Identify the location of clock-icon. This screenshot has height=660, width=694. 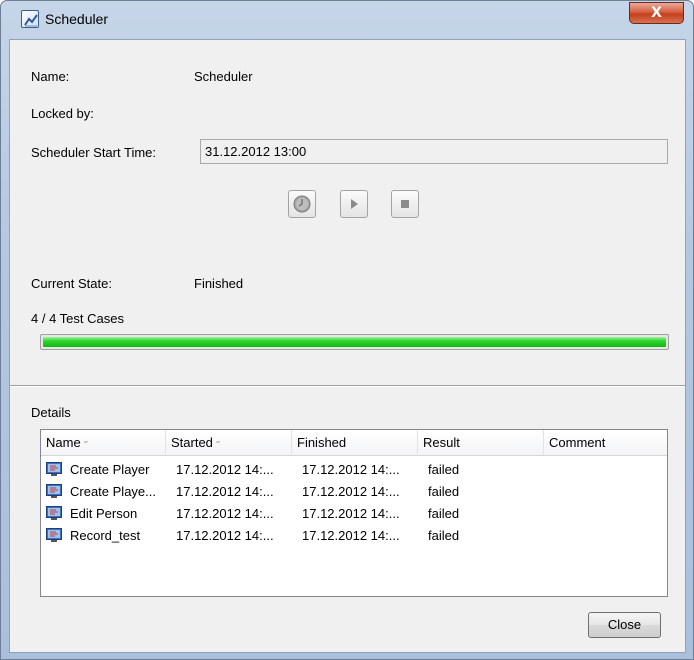
(302, 204).